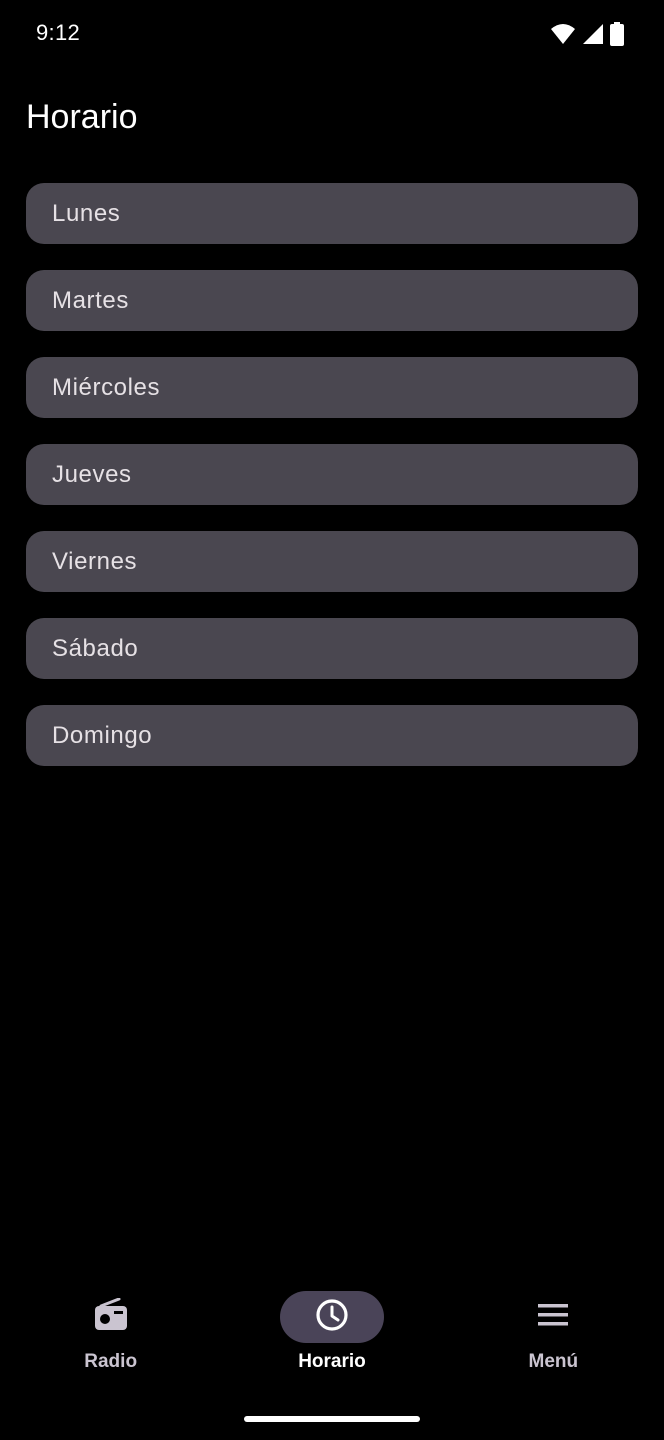 Image resolution: width=664 pixels, height=1440 pixels. I want to click on radio-icon, so click(111, 1317).